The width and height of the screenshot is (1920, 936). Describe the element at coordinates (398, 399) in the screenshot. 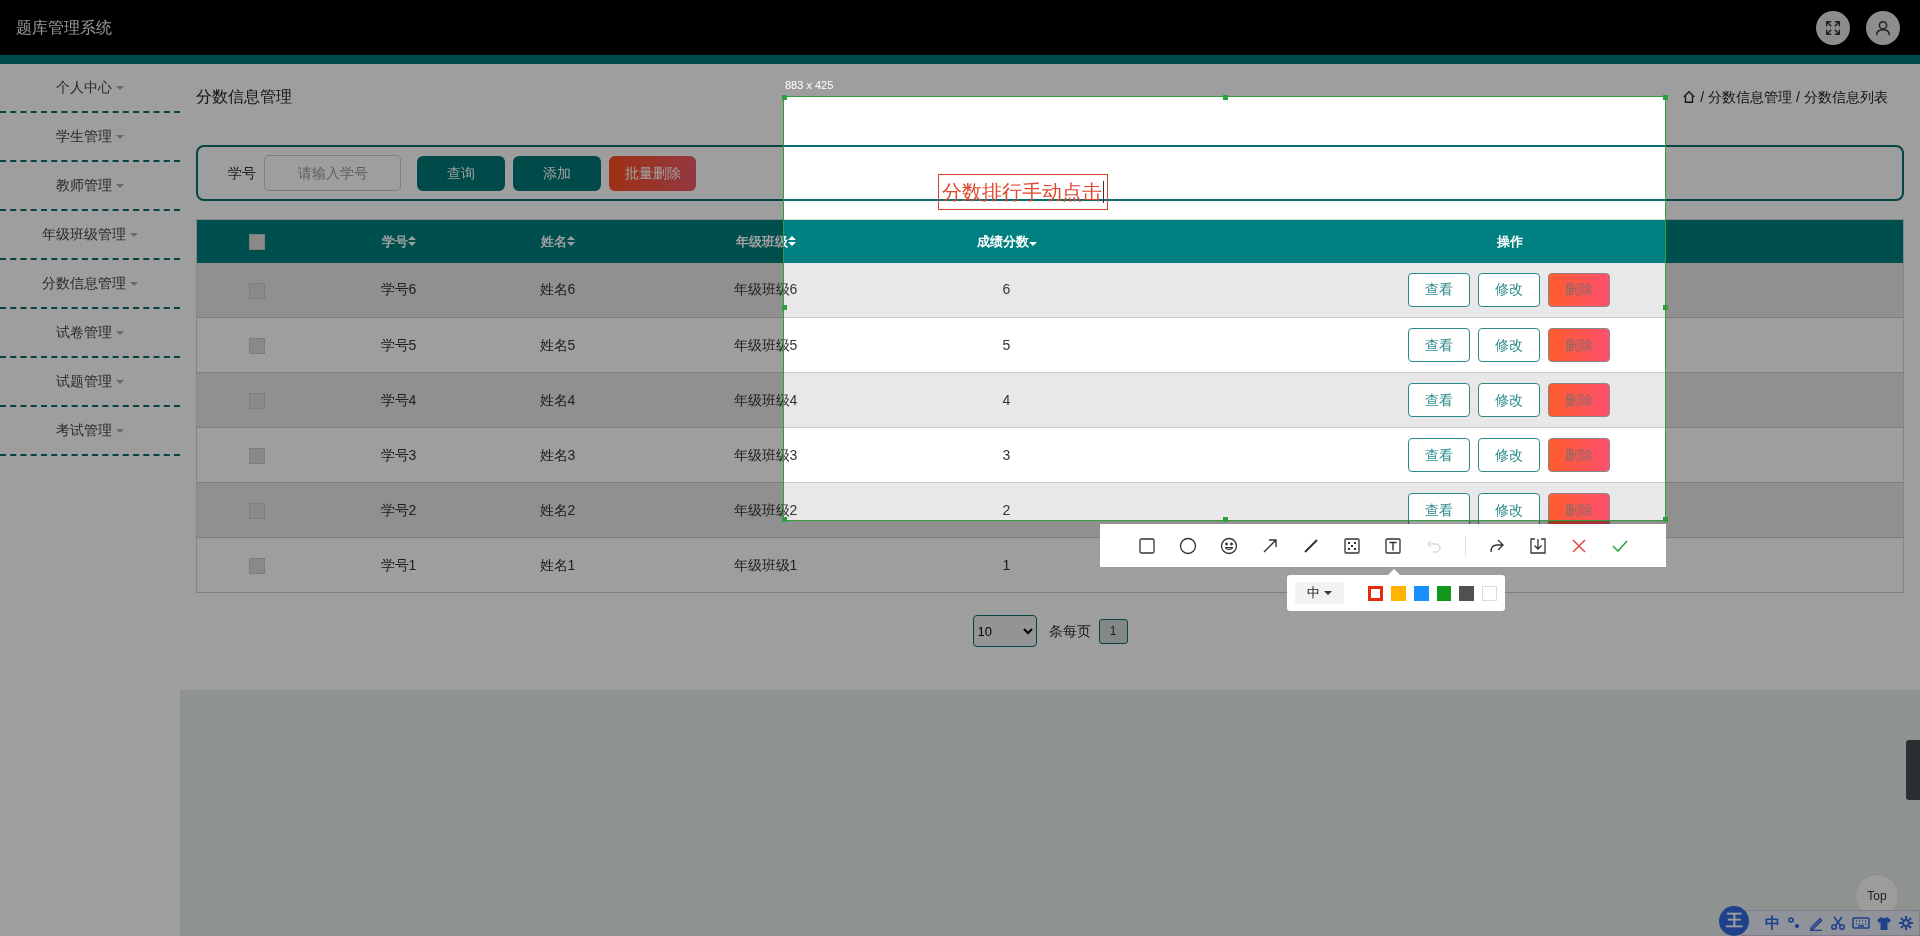

I see `table-cell: 学号4` at that location.